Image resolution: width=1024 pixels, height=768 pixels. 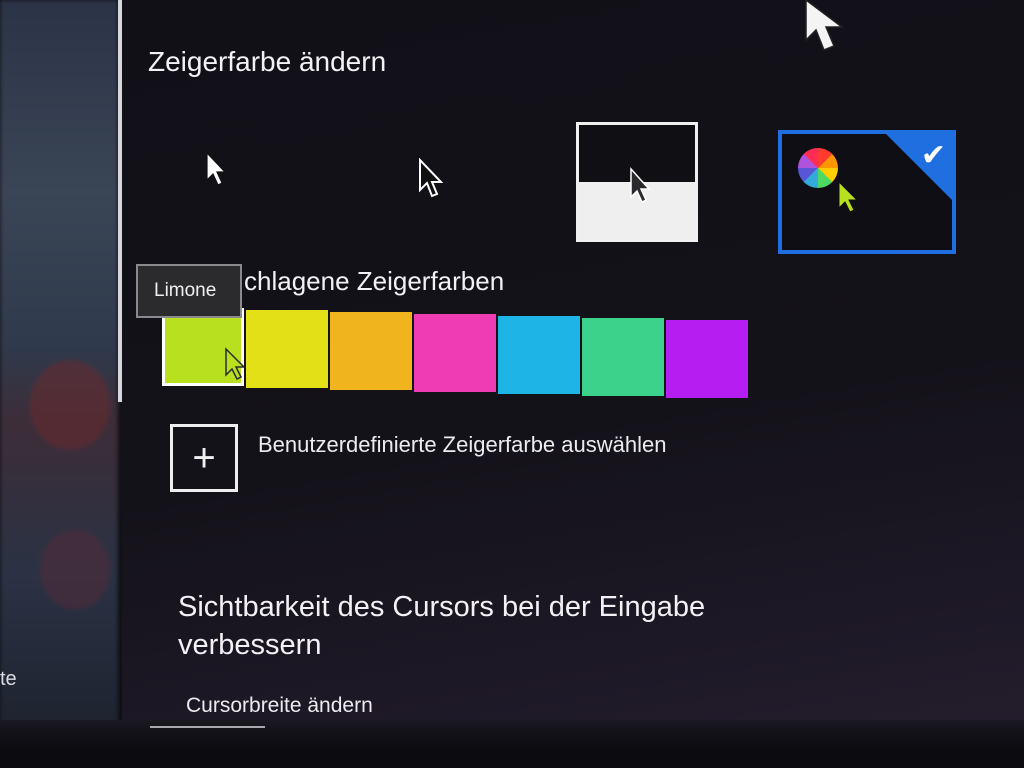 I want to click on swatch-orange, so click(x=371, y=351).